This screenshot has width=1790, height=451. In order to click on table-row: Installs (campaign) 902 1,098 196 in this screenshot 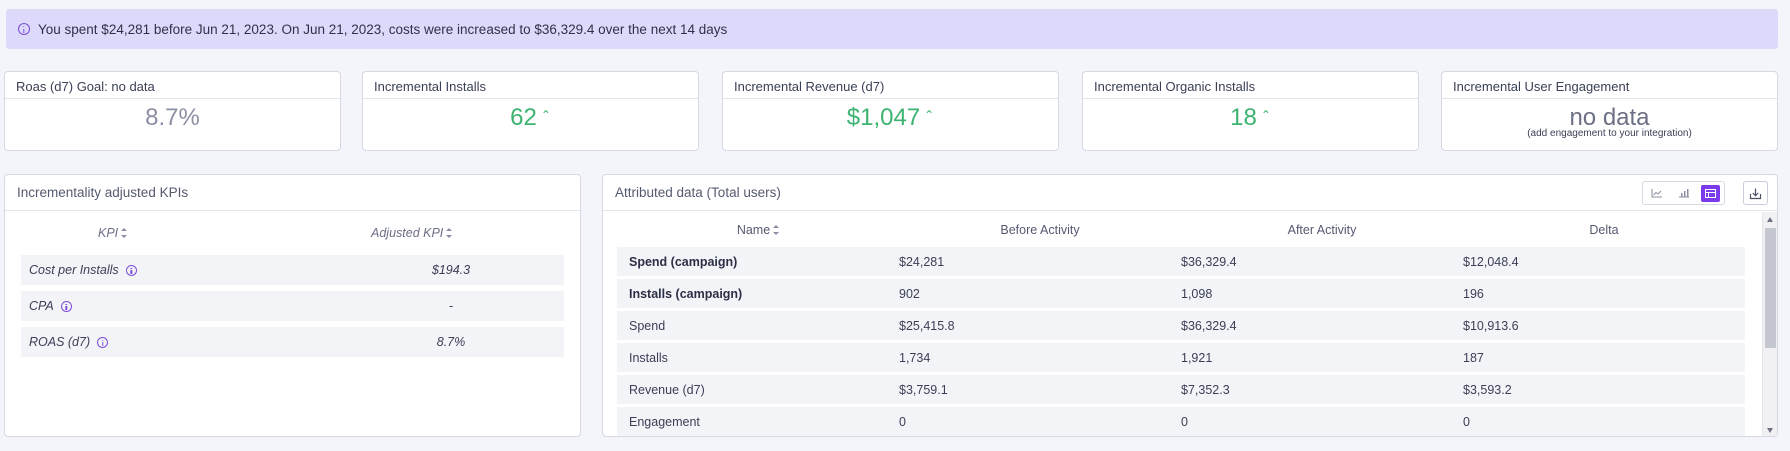, I will do `click(1181, 293)`.